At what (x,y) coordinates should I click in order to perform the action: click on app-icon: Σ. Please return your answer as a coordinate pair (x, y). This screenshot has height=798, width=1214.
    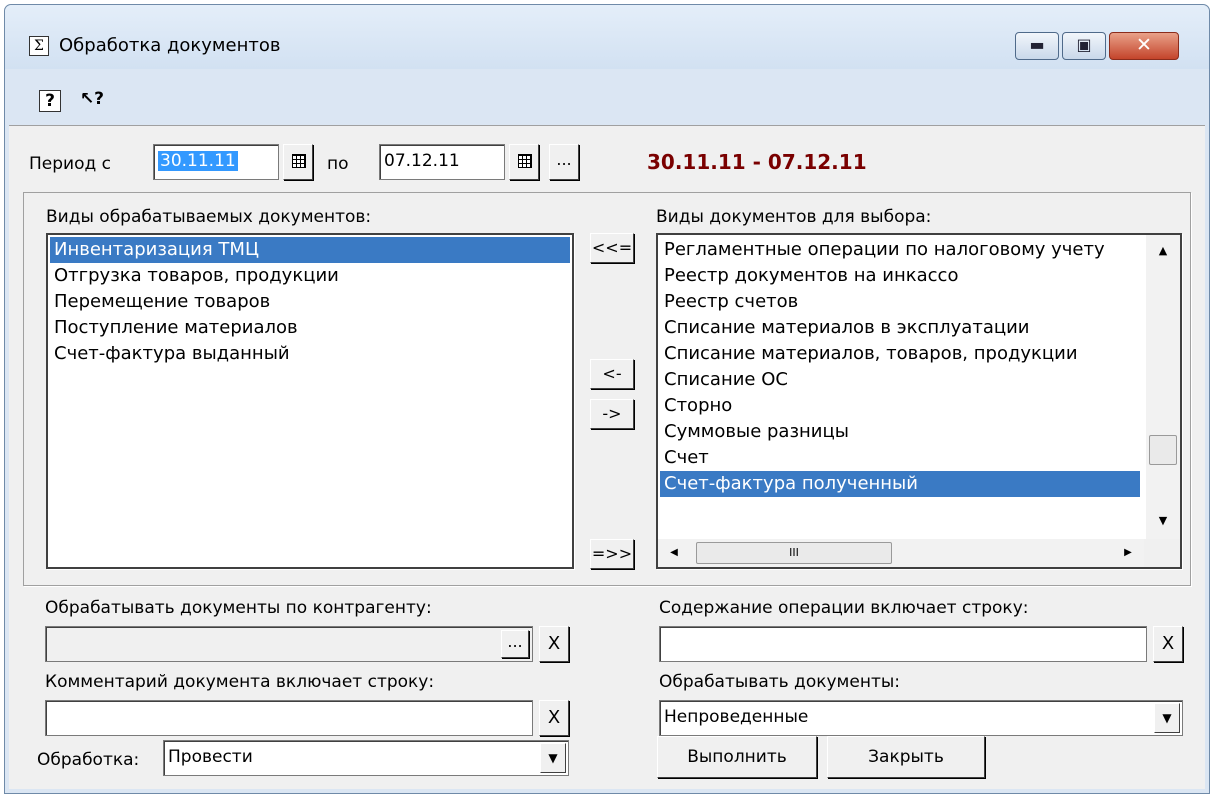
    Looking at the image, I should click on (39, 46).